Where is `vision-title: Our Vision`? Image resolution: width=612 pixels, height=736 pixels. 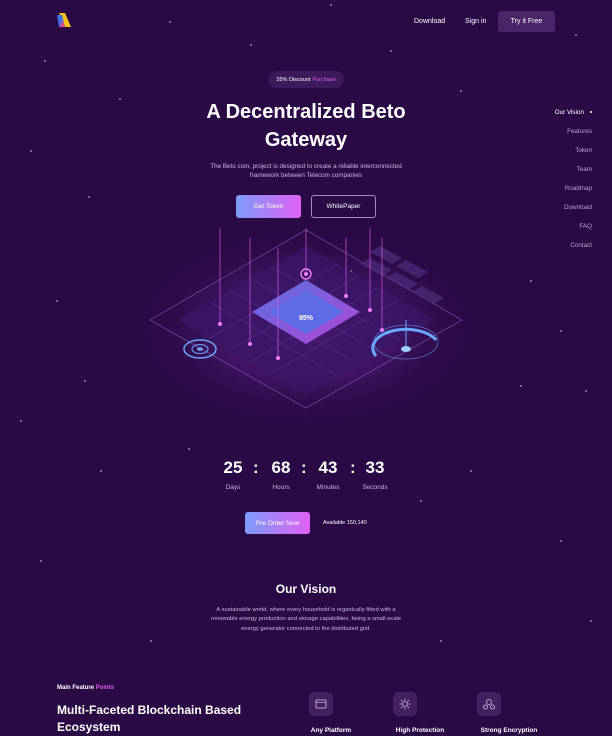
vision-title: Our Vision is located at coordinates (306, 589).